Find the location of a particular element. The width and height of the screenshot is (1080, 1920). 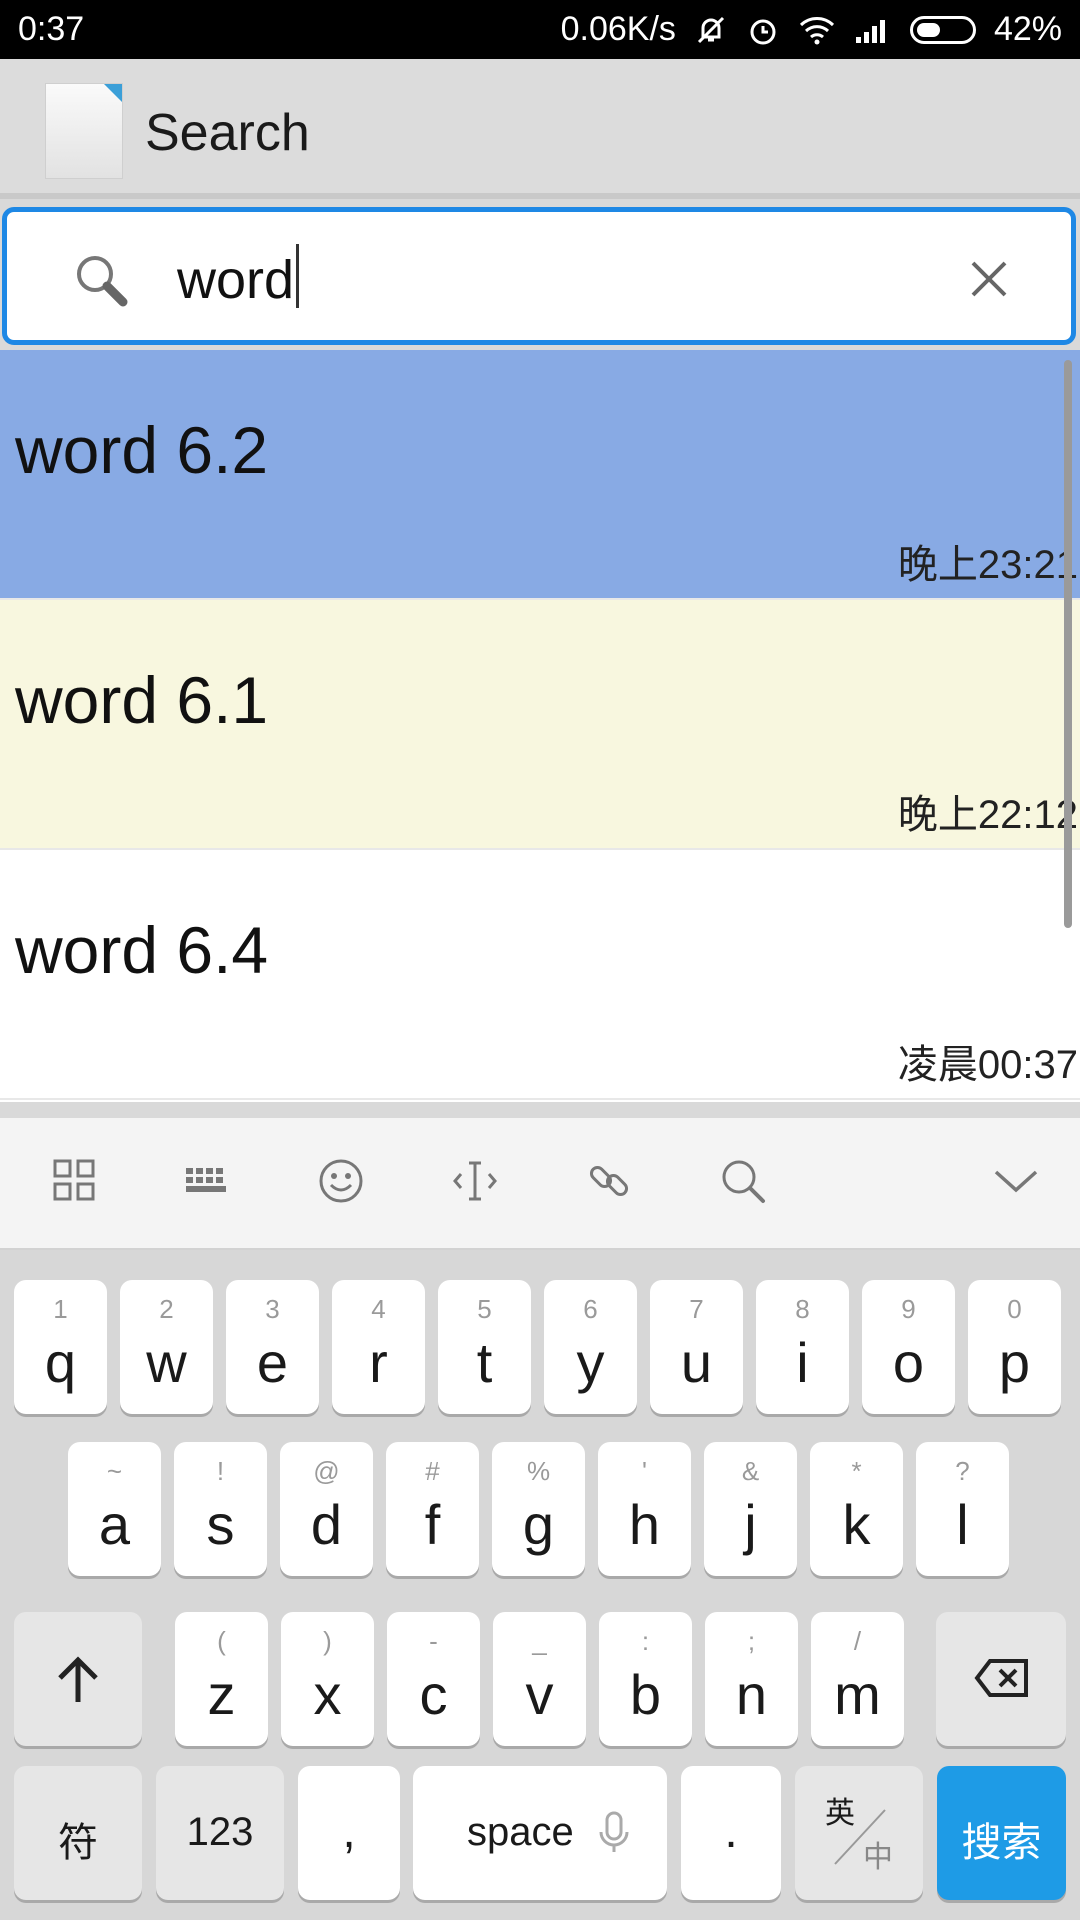

key-label: o is located at coordinates (908, 1362).